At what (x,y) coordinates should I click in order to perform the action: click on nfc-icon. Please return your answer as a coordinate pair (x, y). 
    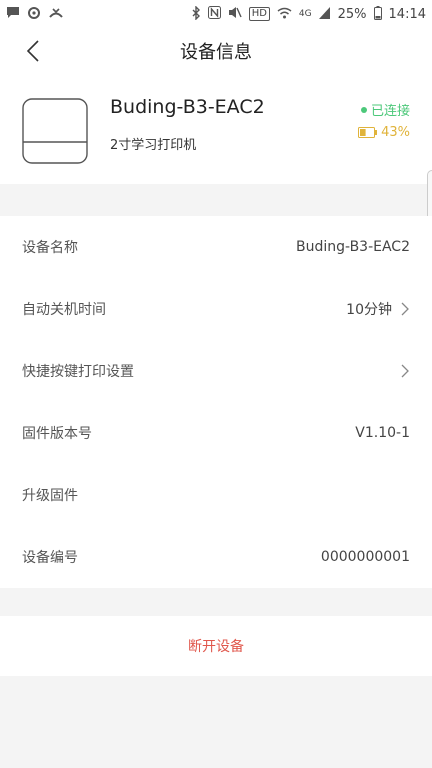
    Looking at the image, I should click on (214, 14).